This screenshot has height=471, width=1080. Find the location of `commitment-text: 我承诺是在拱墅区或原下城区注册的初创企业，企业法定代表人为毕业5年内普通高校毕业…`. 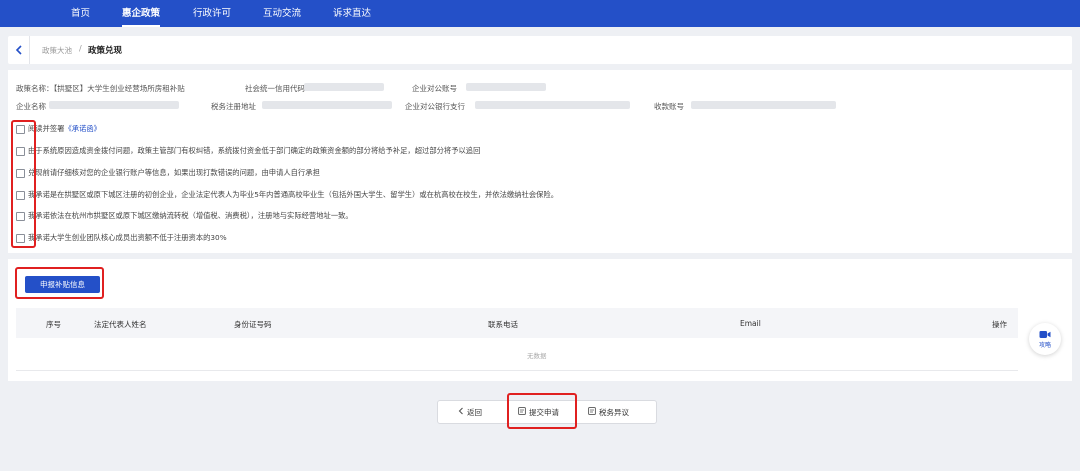

commitment-text: 我承诺是在拱墅区或原下城区注册的初创企业，企业法定代表人为毕业5年内普通高校毕业… is located at coordinates (293, 194).